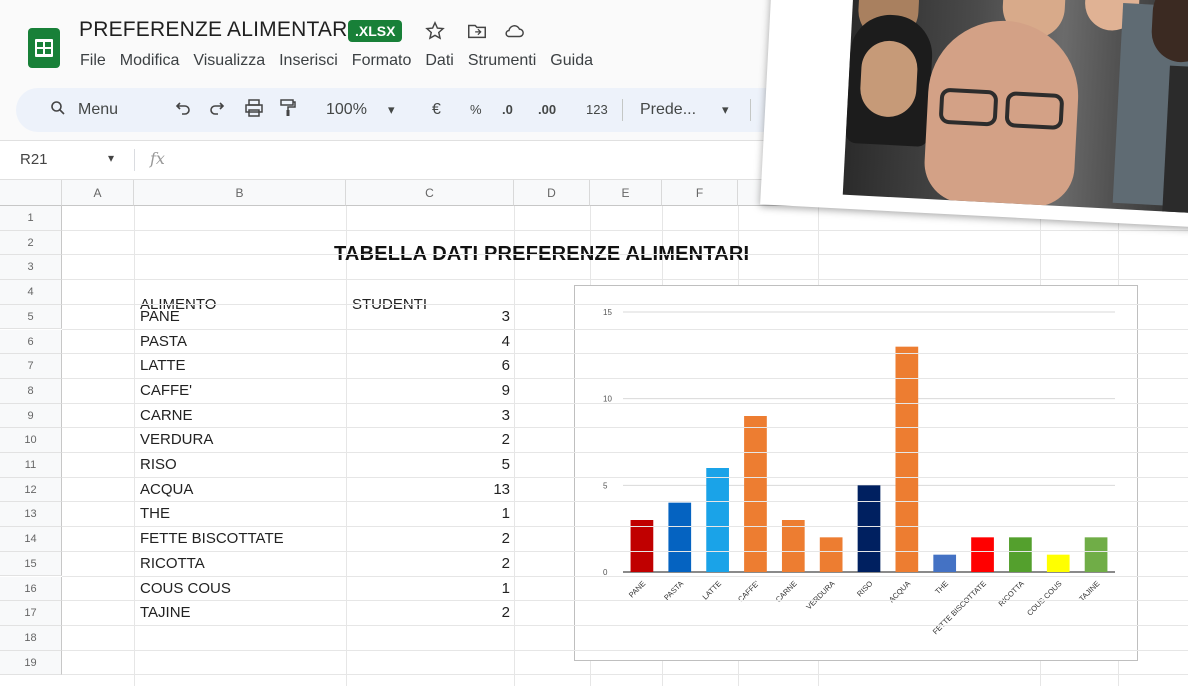 The image size is (1188, 686). I want to click on food-cell: PASTA, so click(163, 341).